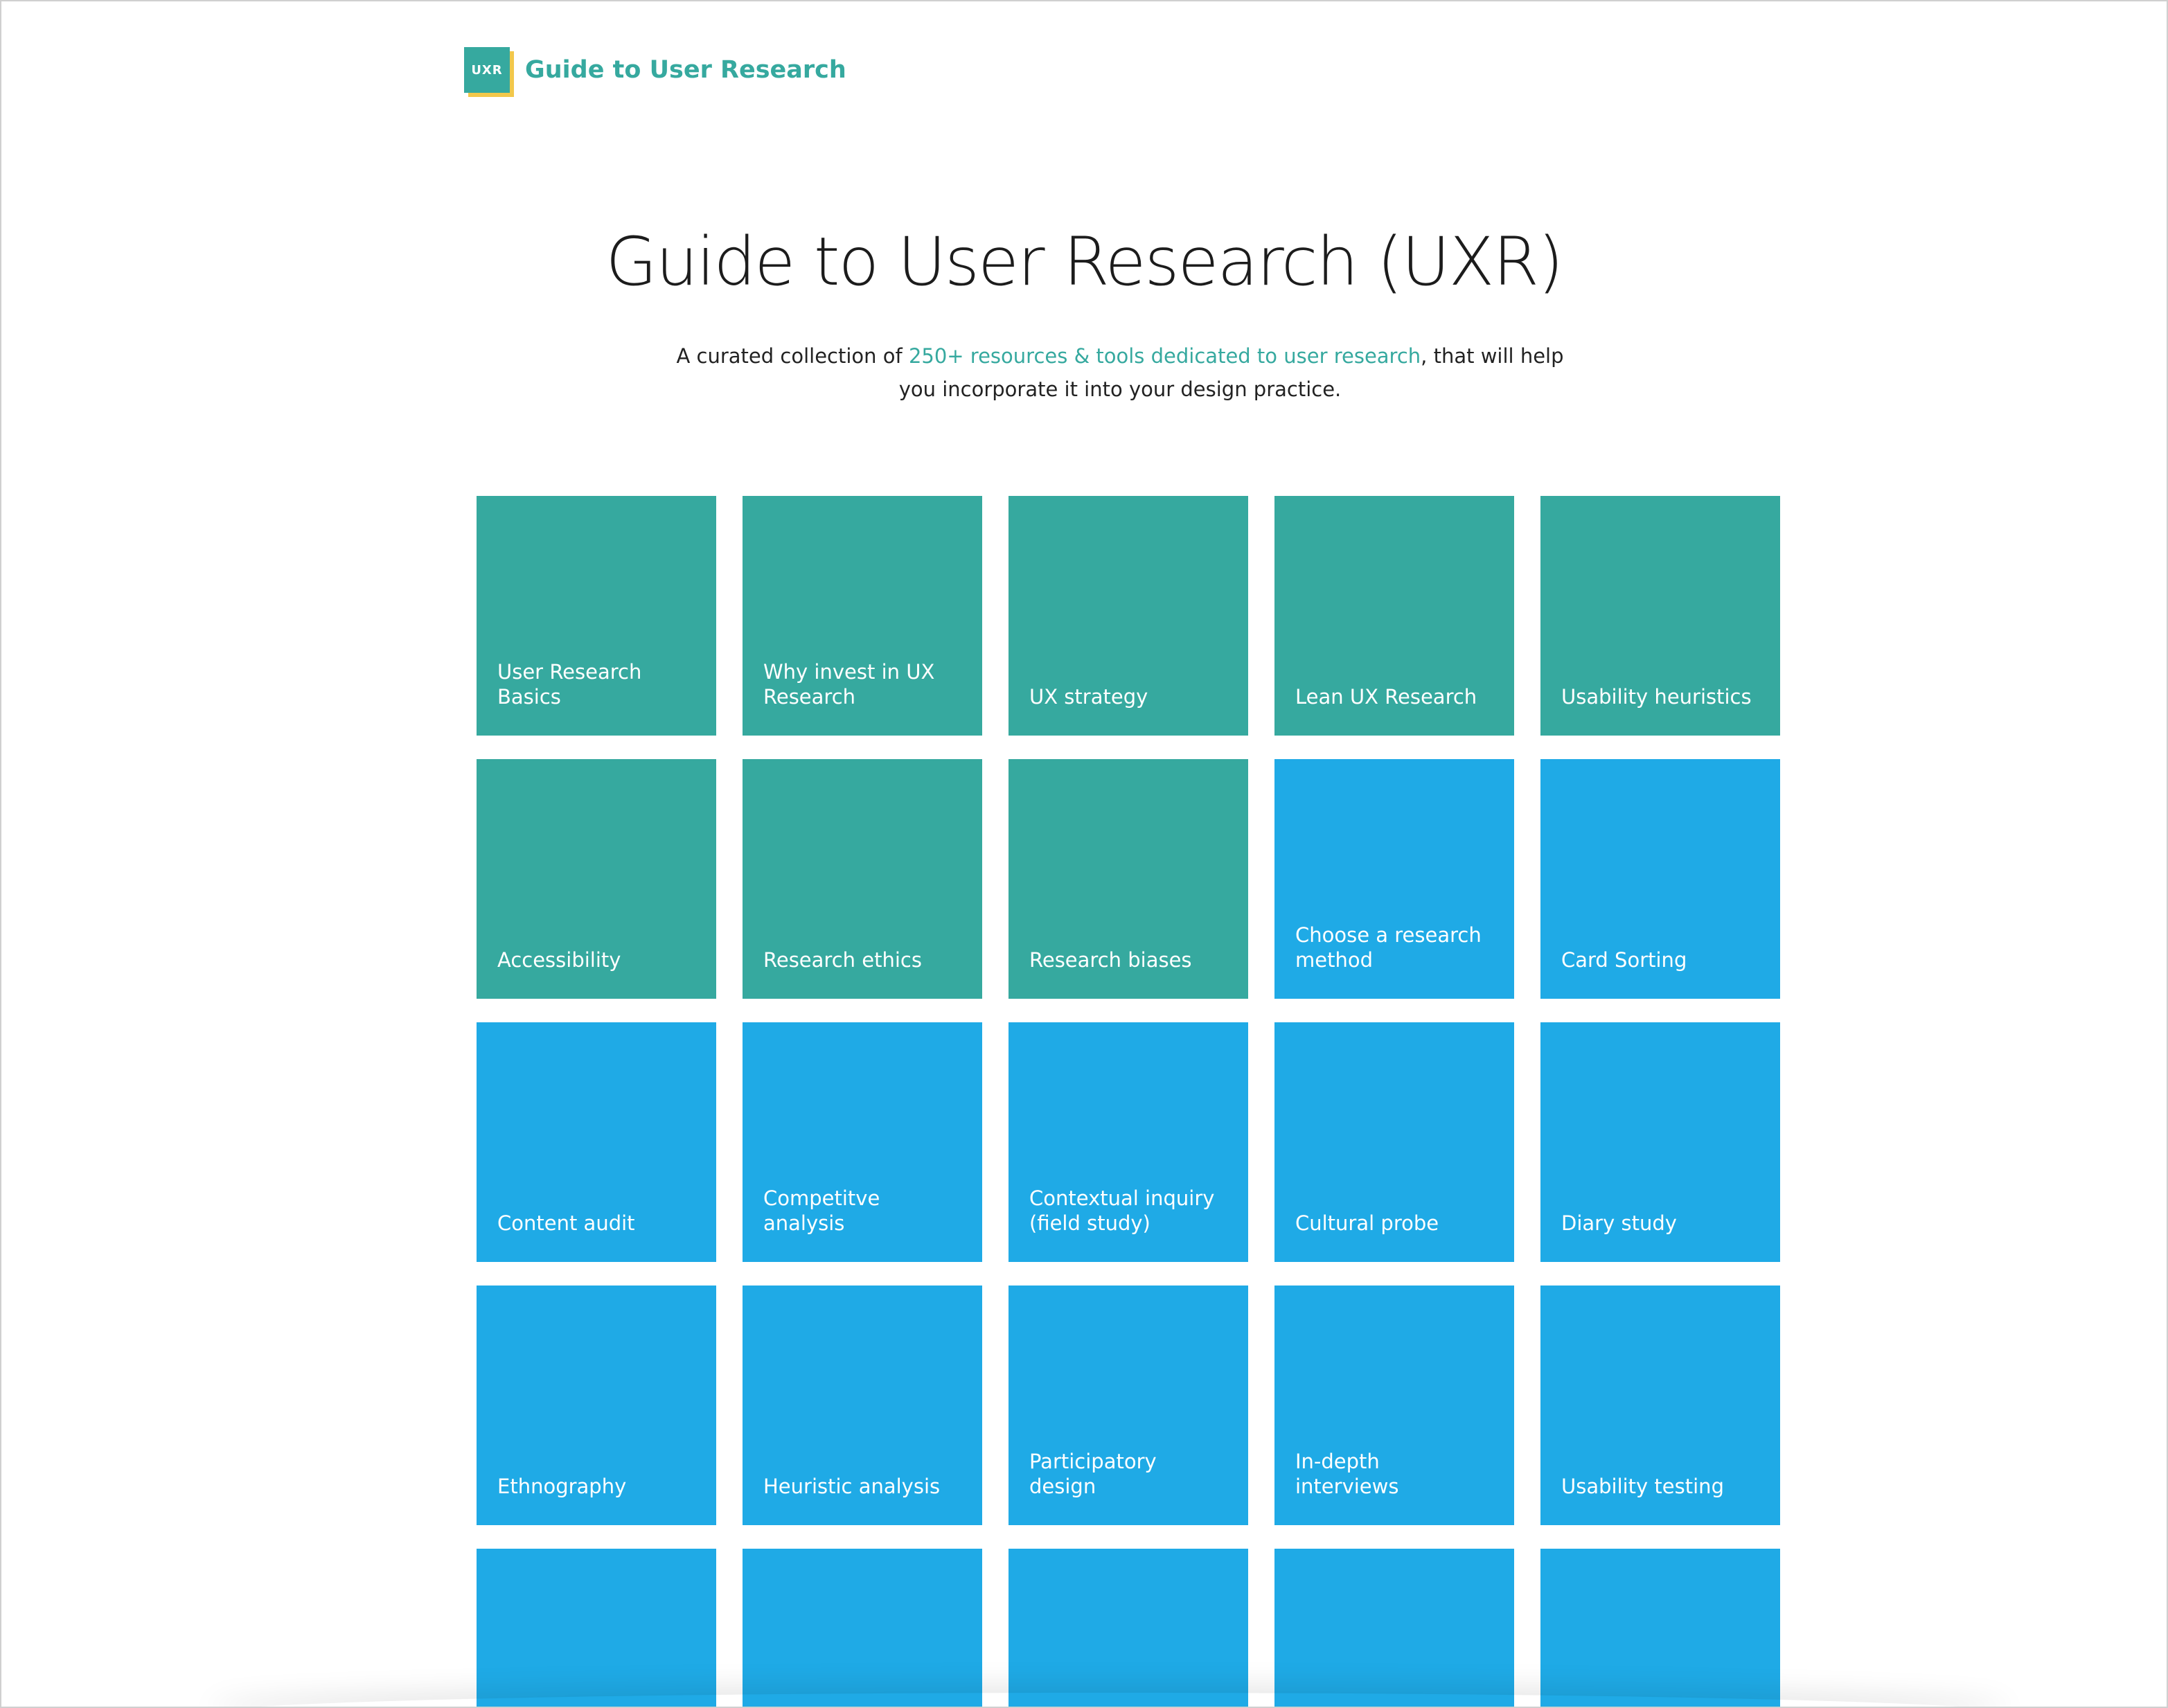 This screenshot has width=2168, height=1708. Describe the element at coordinates (1088, 697) in the screenshot. I see `topic-tile-label: UX strategy` at that location.